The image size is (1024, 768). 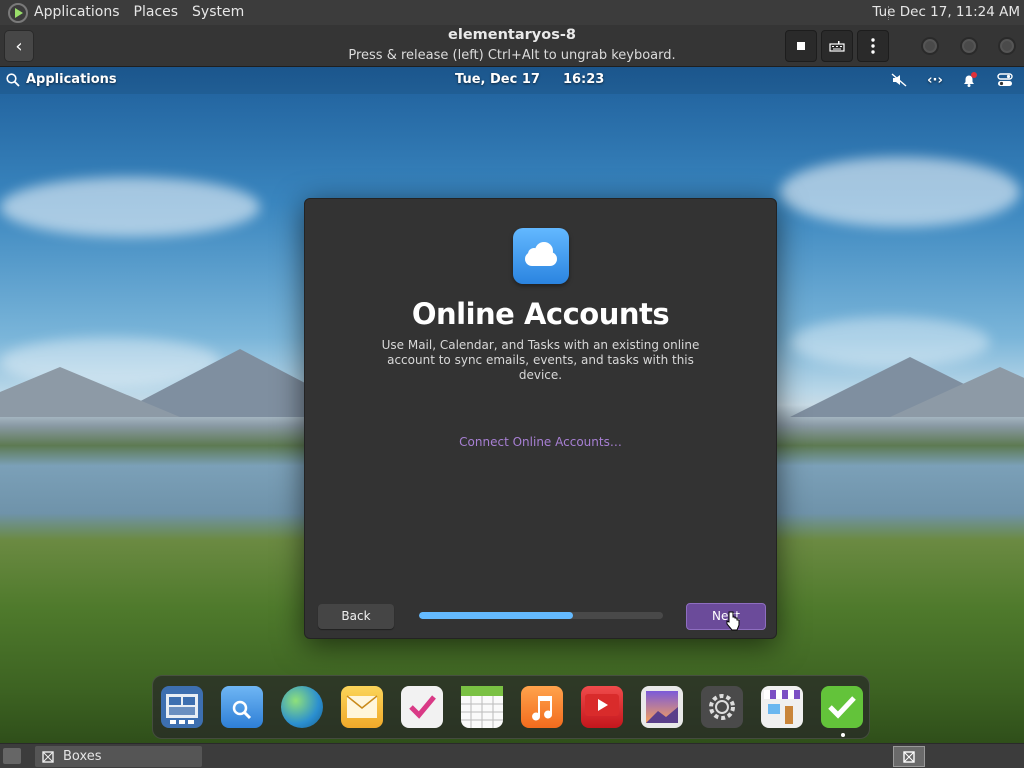 I want to click on running-indicator, so click(x=843, y=735).